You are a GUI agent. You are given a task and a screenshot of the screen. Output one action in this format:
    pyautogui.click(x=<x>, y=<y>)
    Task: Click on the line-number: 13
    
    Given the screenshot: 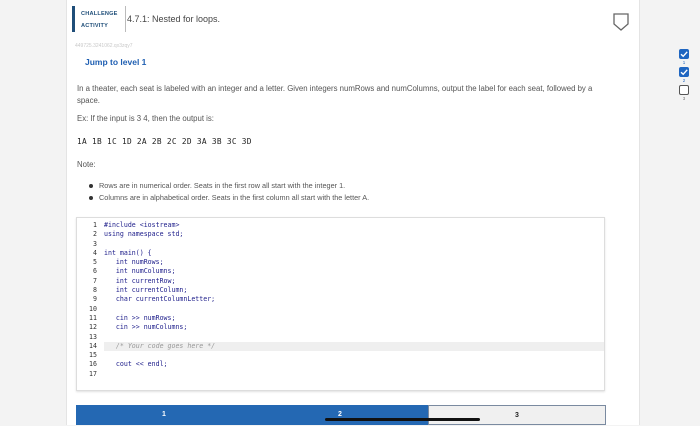 What is the action you would take?
    pyautogui.click(x=93, y=336)
    